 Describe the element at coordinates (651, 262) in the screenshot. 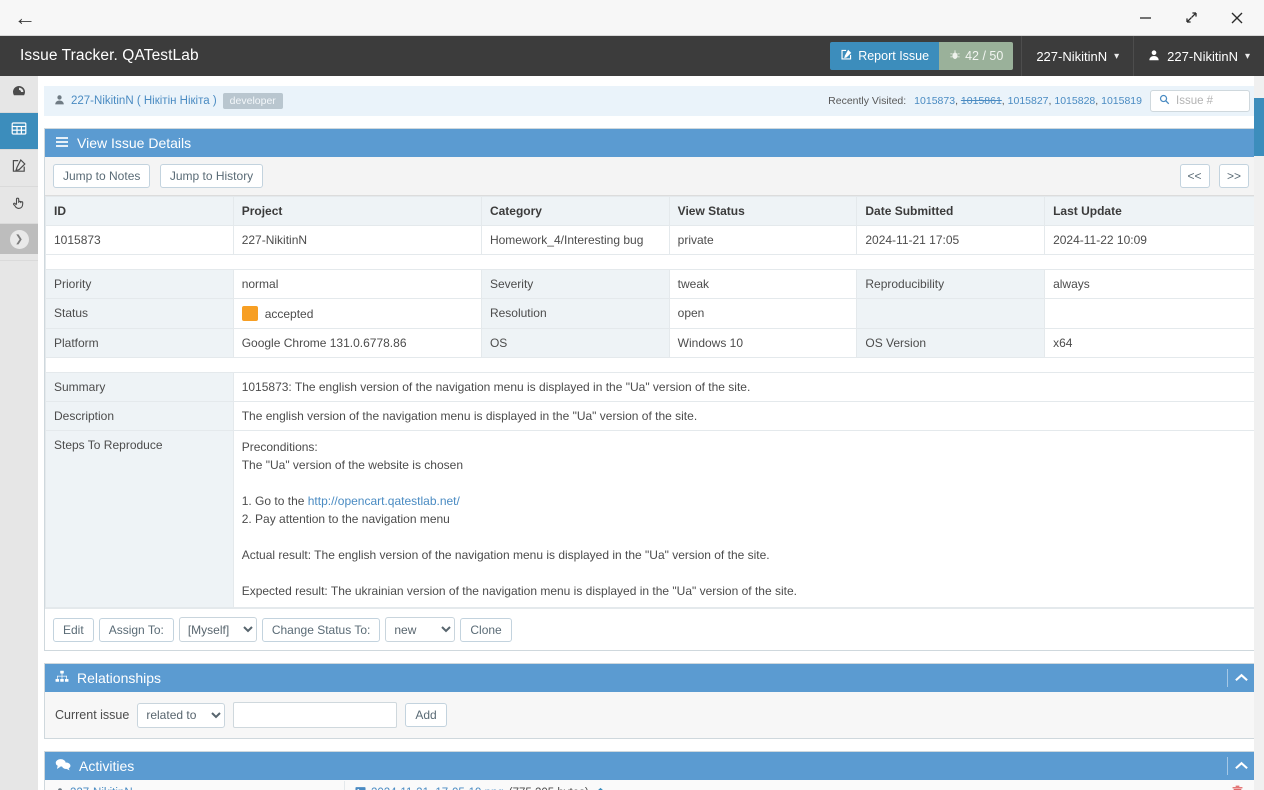

I see `row-spacer` at that location.